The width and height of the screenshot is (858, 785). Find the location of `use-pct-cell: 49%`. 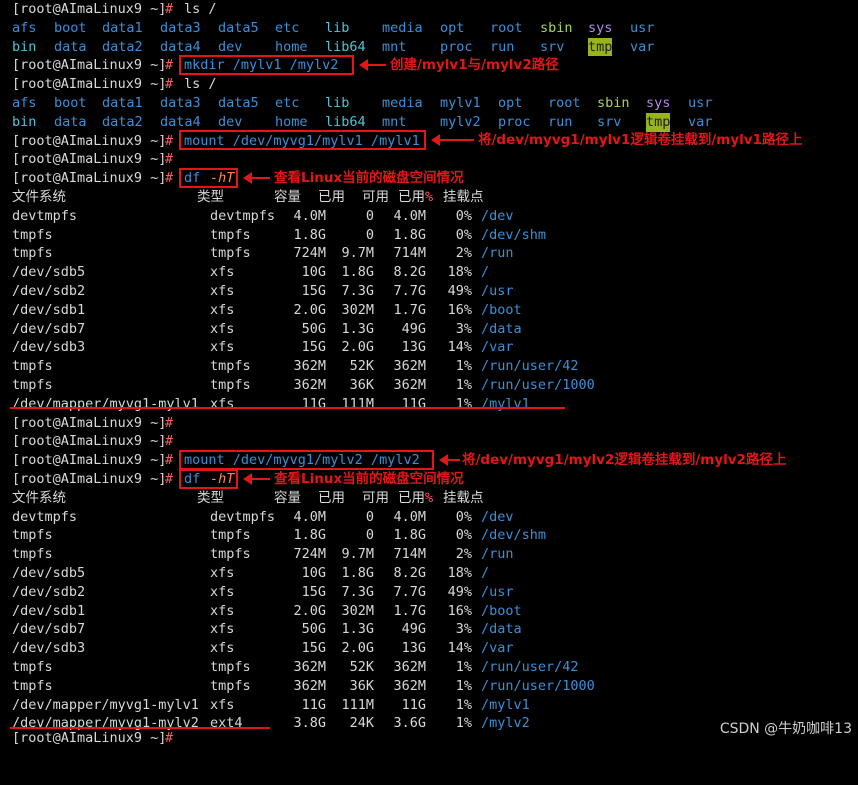

use-pct-cell: 49% is located at coordinates (459, 291).